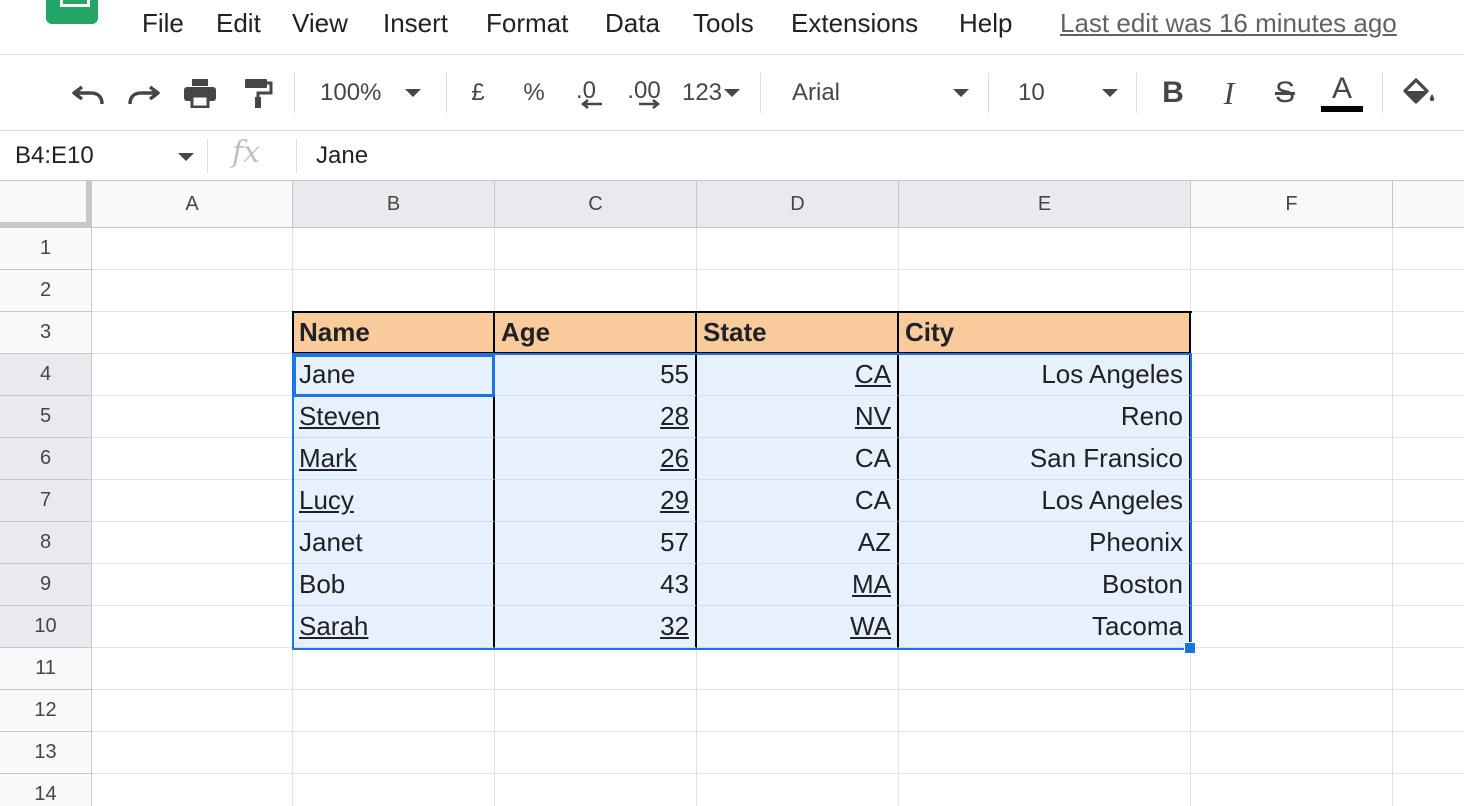 The image size is (1464, 806). What do you see at coordinates (46, 204) in the screenshot?
I see `select-all-corner` at bounding box center [46, 204].